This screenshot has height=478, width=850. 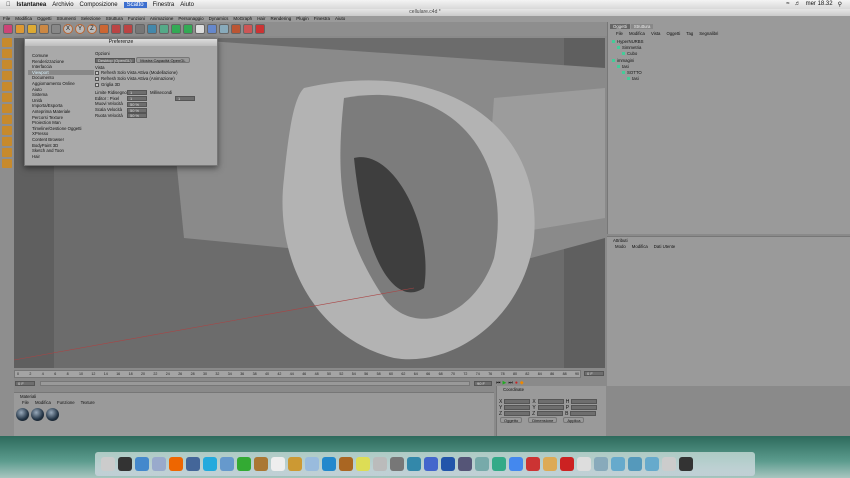 What do you see at coordinates (594, 373) in the screenshot?
I see `current-frame: 0 F` at bounding box center [594, 373].